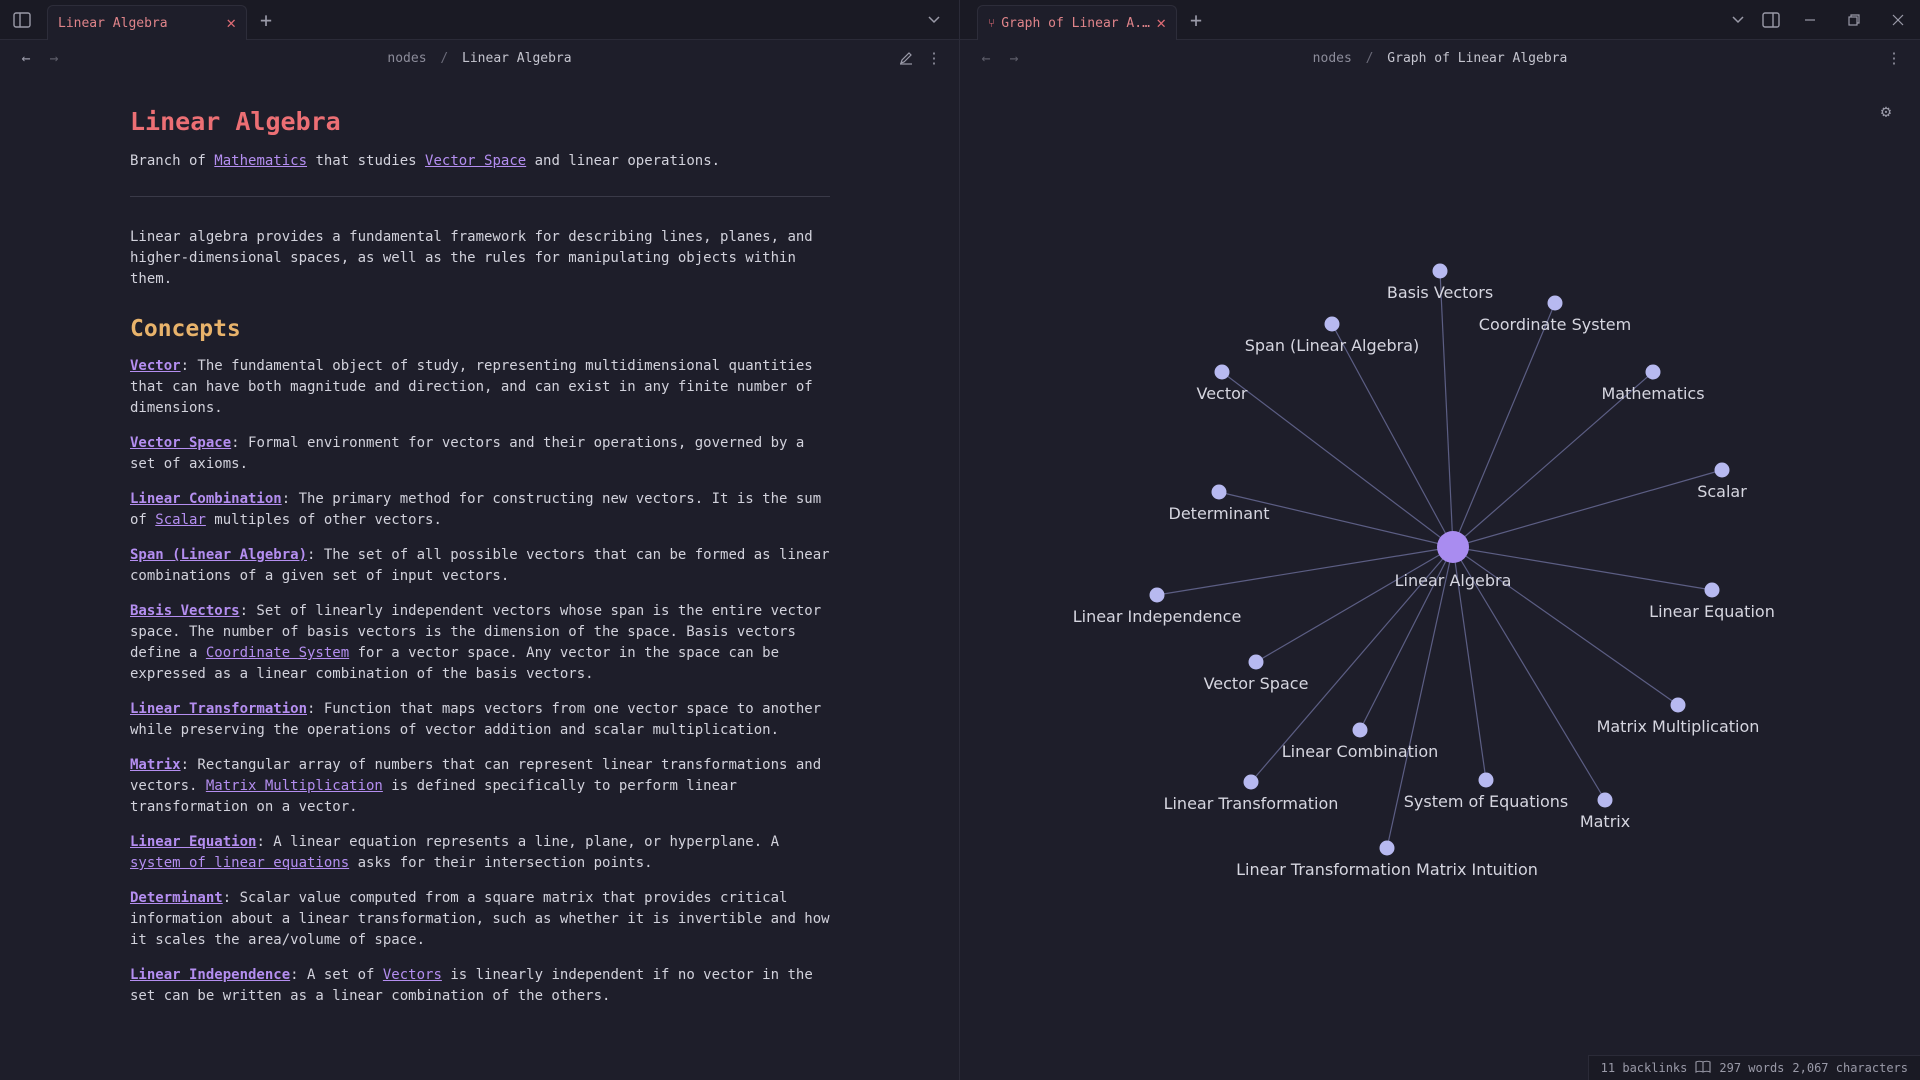 Image resolution: width=1920 pixels, height=1080 pixels. I want to click on inline-link: Matrix Multiplication, so click(294, 786).